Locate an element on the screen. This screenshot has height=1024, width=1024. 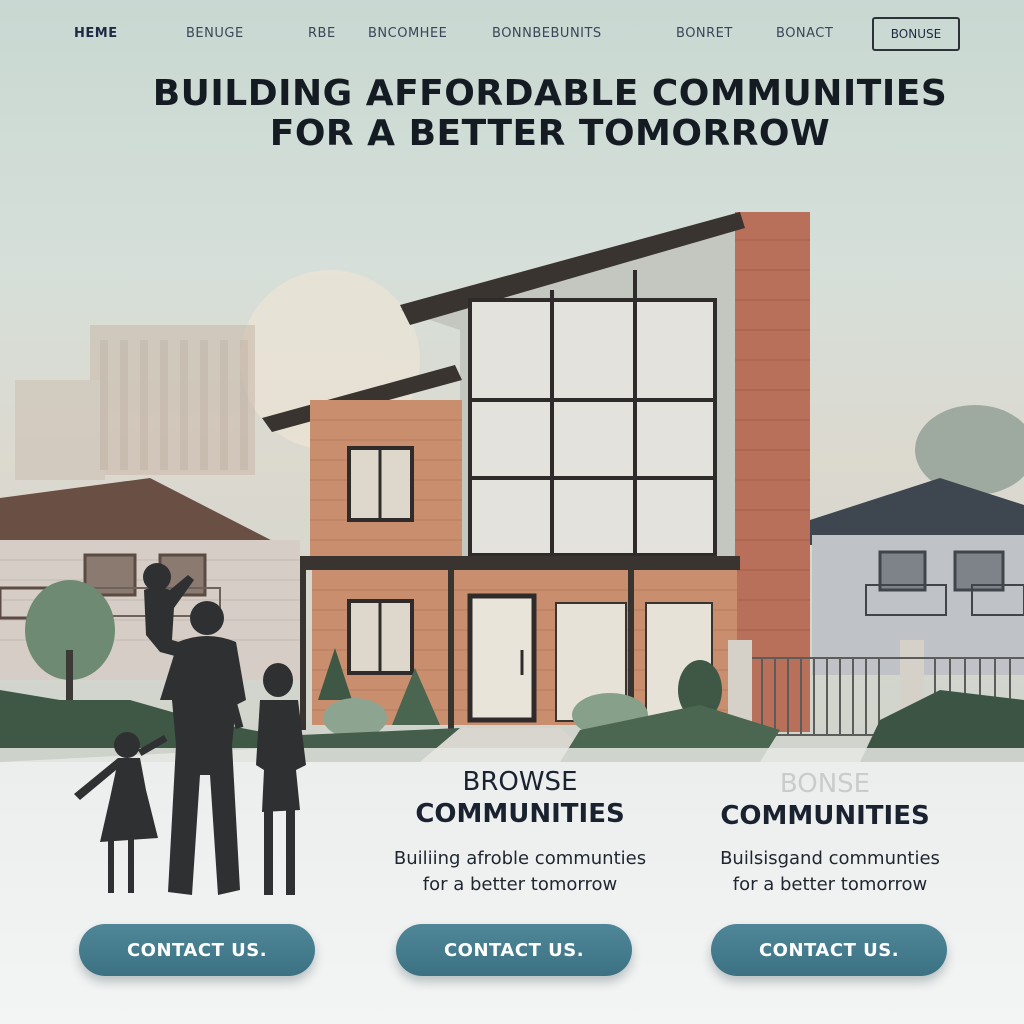
hero-title-line1: BUILDING AFFORDABLE COMMUNITIES is located at coordinates (550, 93).